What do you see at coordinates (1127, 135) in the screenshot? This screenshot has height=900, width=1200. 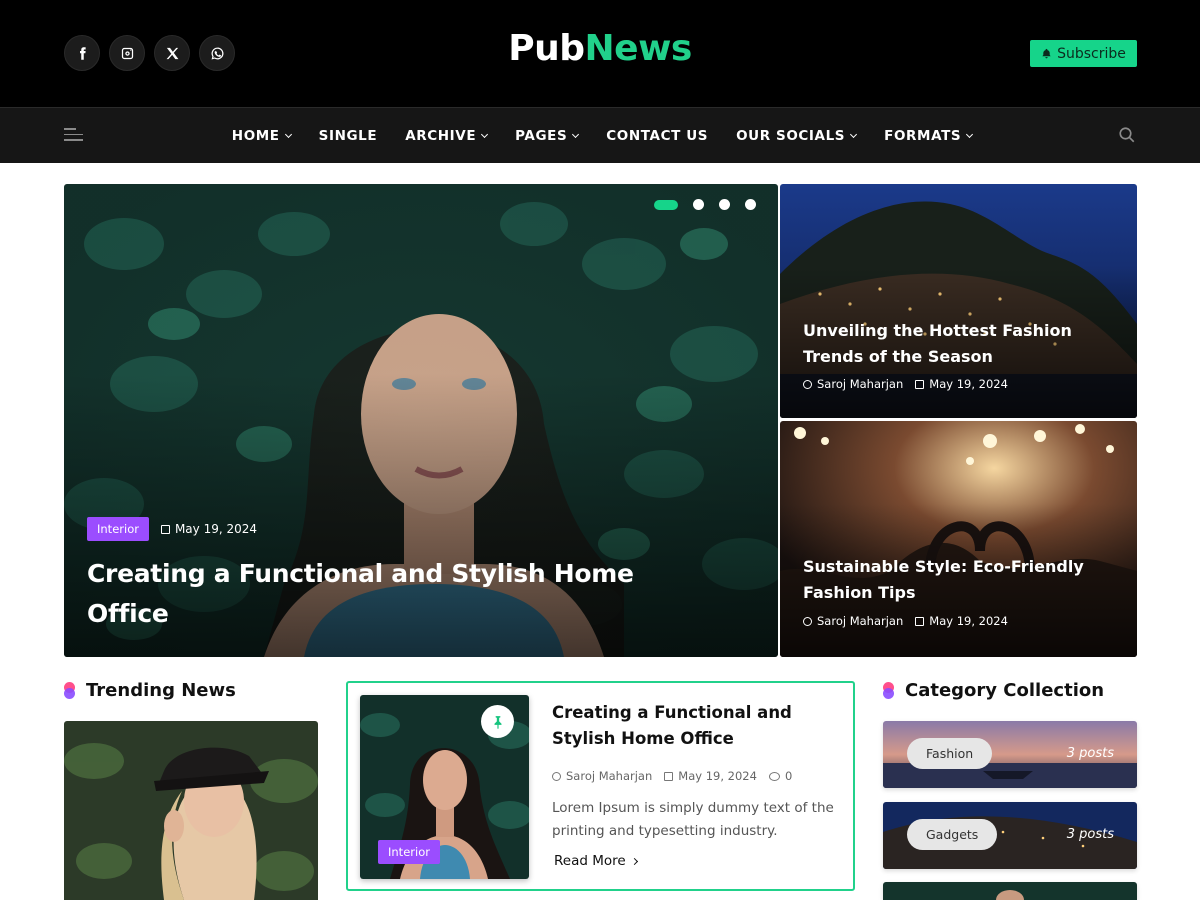 I see `search-icon` at bounding box center [1127, 135].